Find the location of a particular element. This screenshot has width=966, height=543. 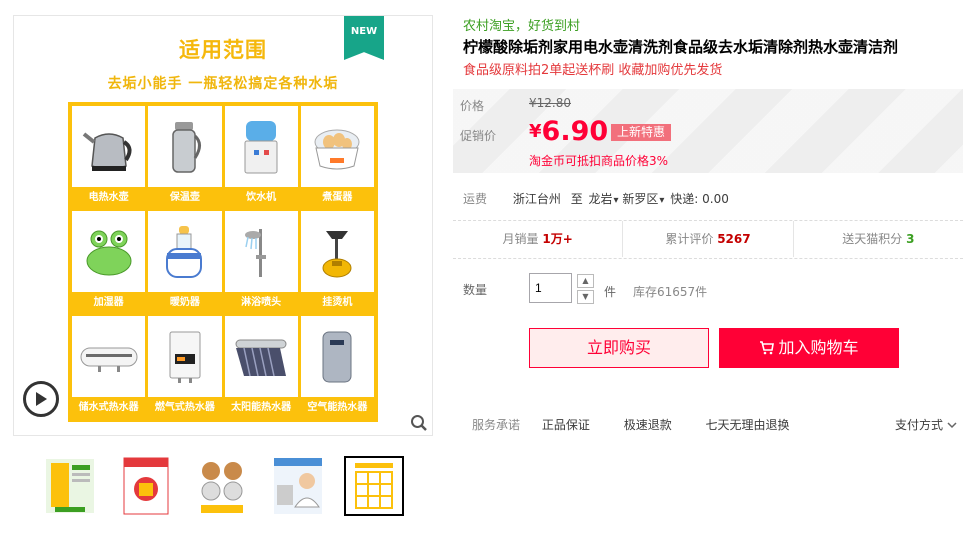

promo-subtitle: 去垢小能手 一瓶轻松搞定各种水垢 is located at coordinates (223, 84).